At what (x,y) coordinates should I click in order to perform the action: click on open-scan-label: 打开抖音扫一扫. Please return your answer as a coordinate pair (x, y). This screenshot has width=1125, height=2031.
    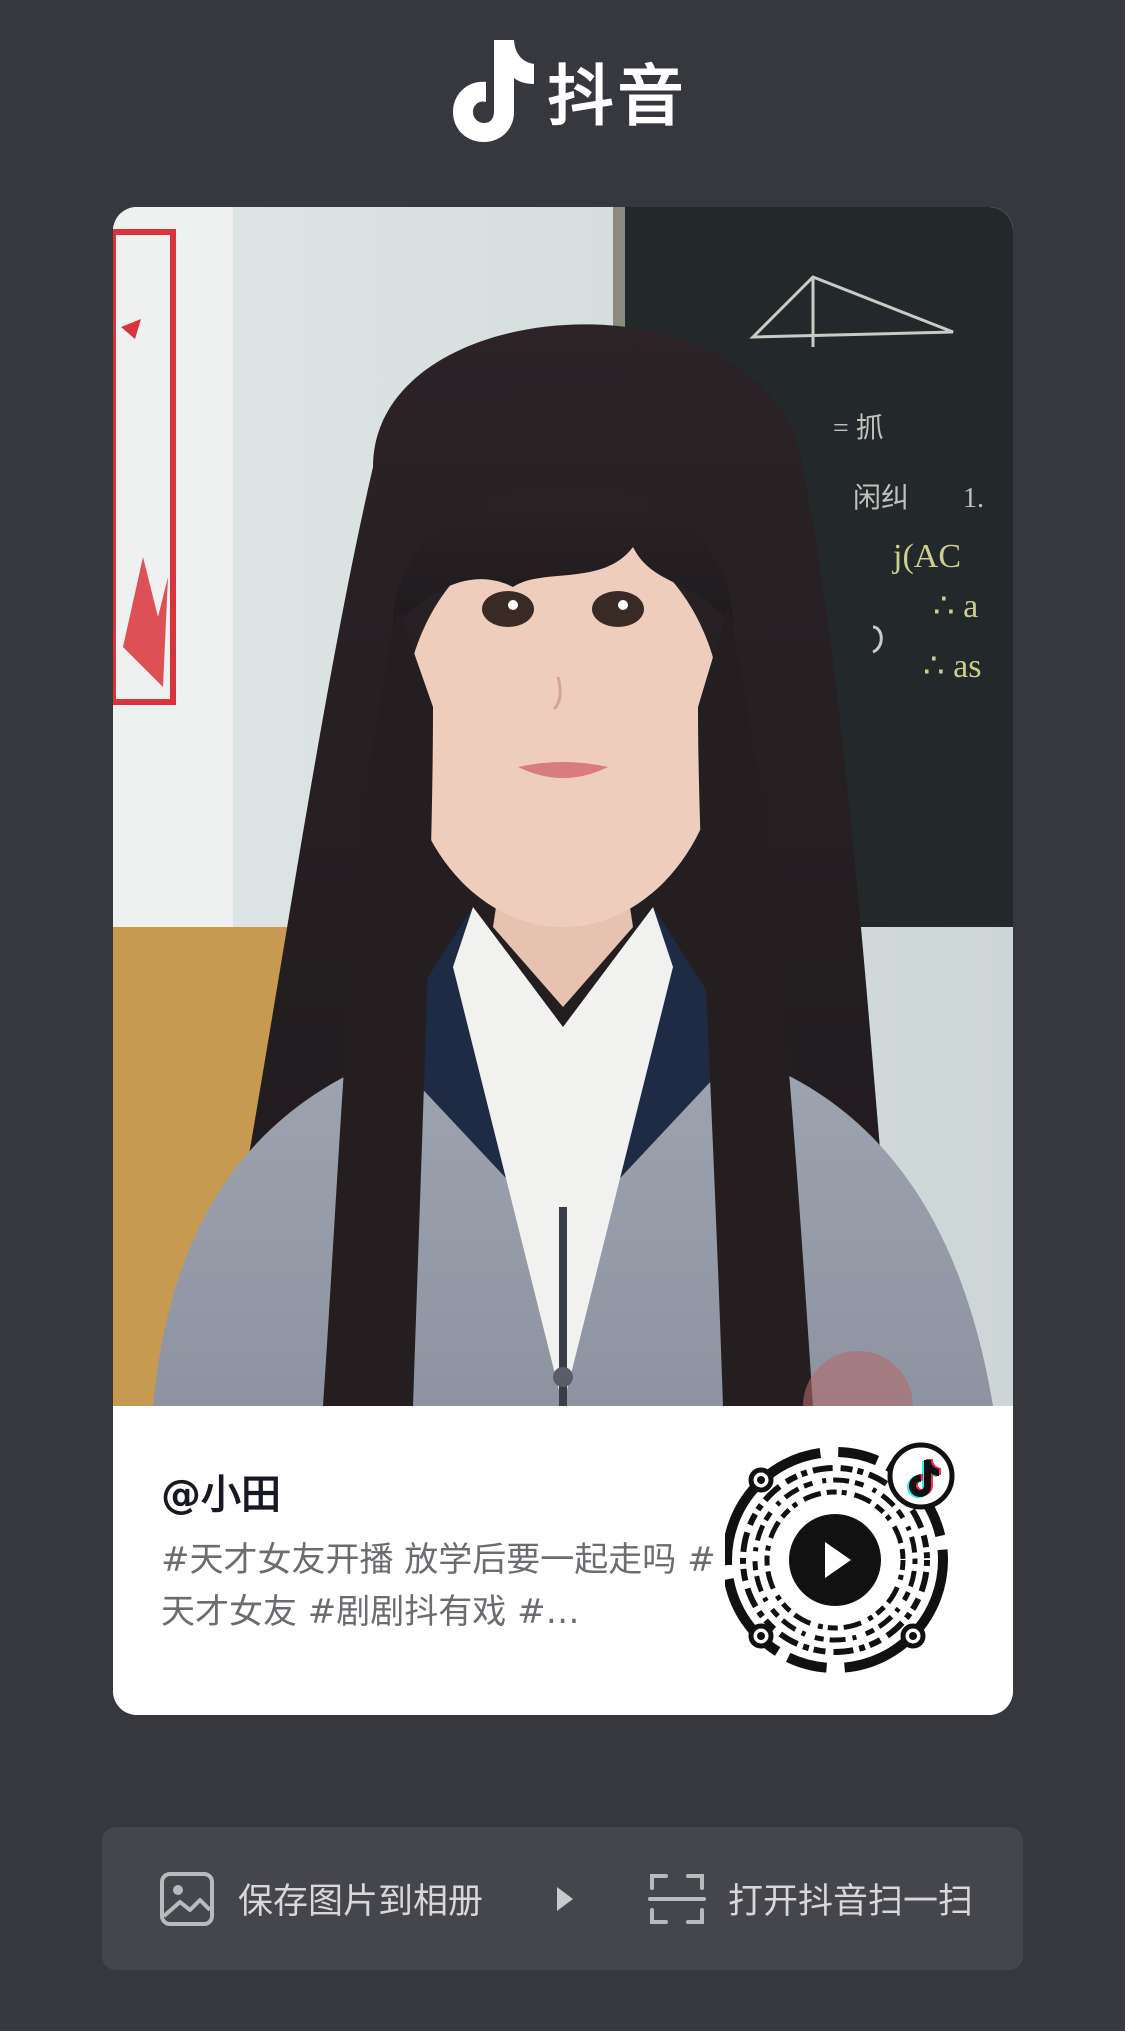
    Looking at the image, I should click on (851, 1902).